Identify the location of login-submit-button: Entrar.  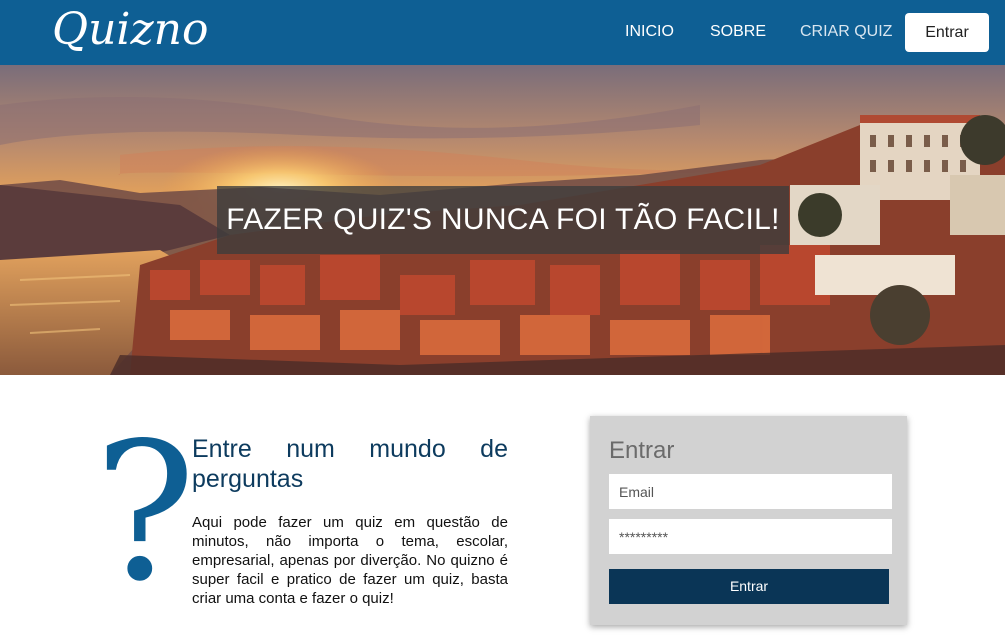
(749, 586).